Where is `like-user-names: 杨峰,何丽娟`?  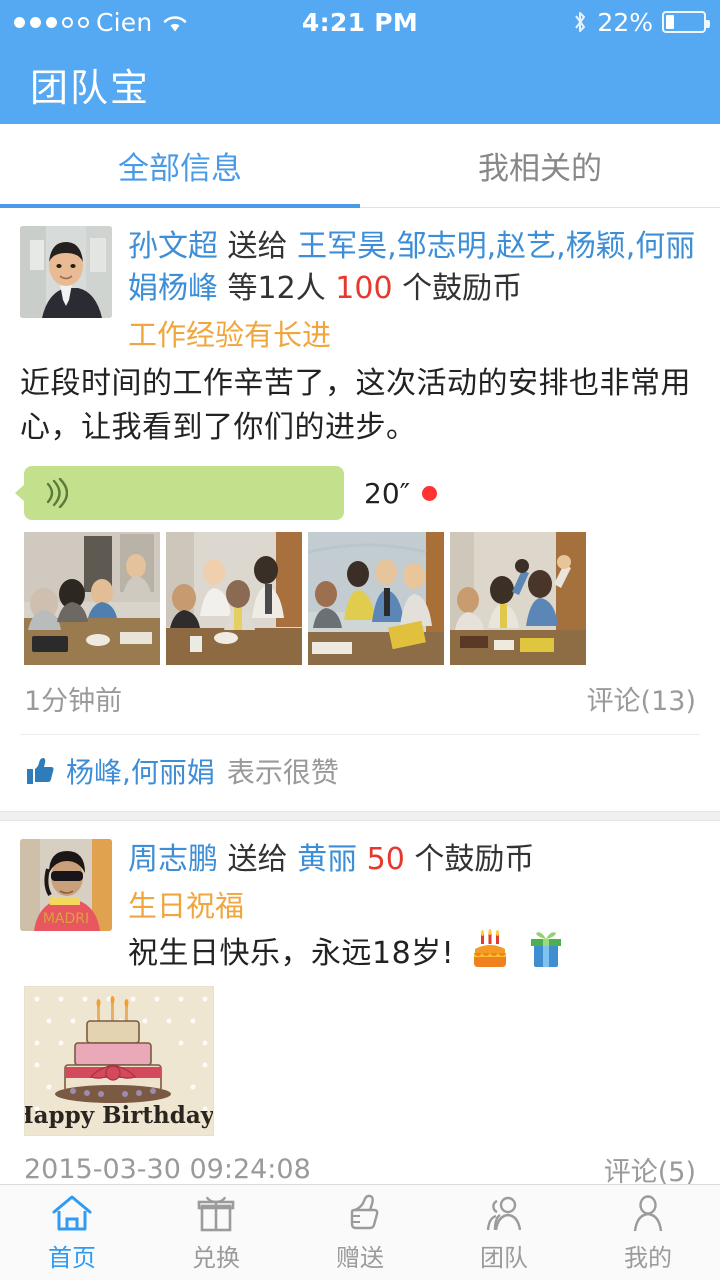 like-user-names: 杨峰,何丽娟 is located at coordinates (140, 771).